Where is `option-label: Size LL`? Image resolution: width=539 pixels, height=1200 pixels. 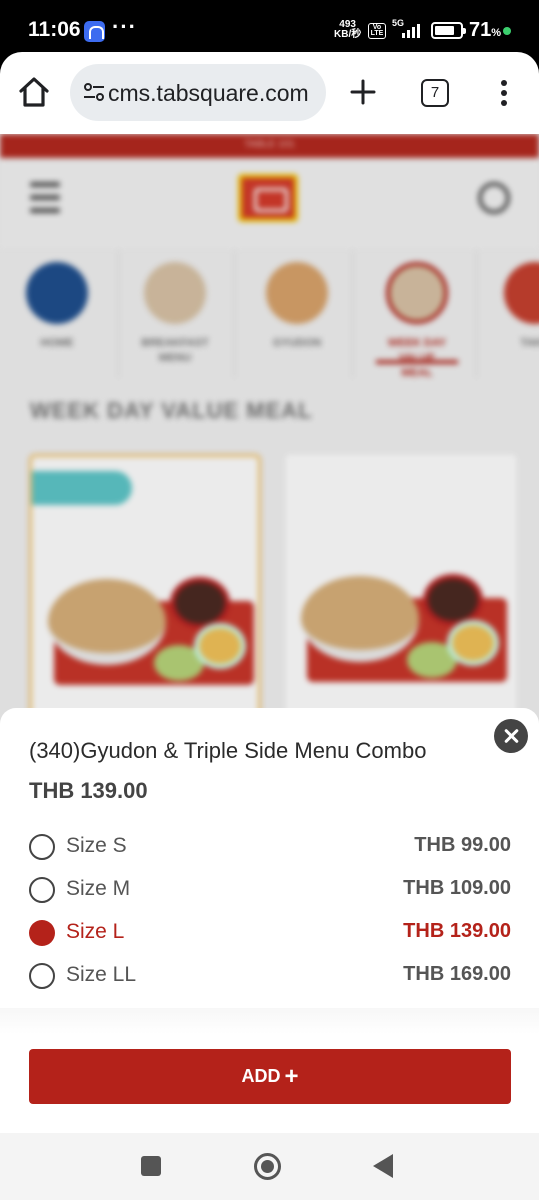 option-label: Size LL is located at coordinates (101, 974).